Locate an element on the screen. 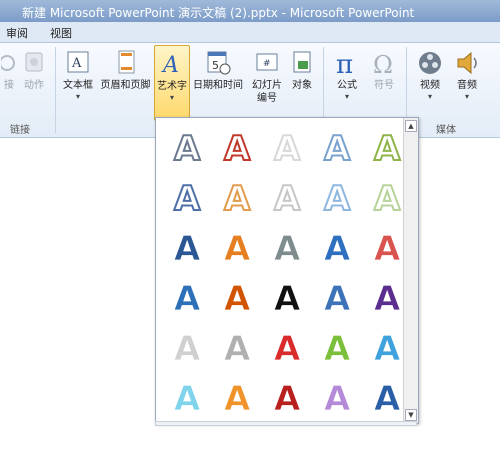 The height and width of the screenshot is (449, 500). svg-text: Ω is located at coordinates (383, 64).